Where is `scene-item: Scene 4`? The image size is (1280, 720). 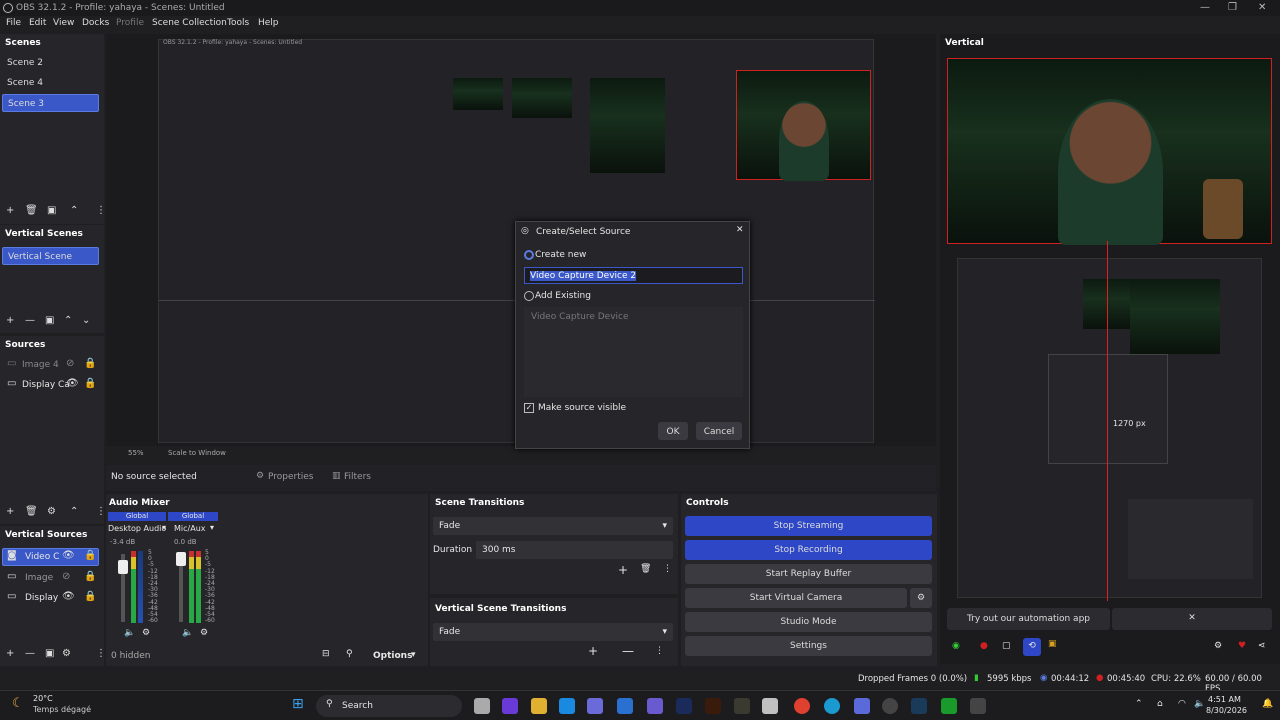 scene-item: Scene 4 is located at coordinates (50, 83).